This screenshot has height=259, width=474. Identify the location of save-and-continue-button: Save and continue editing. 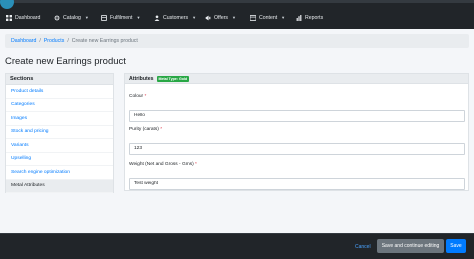
(410, 246).